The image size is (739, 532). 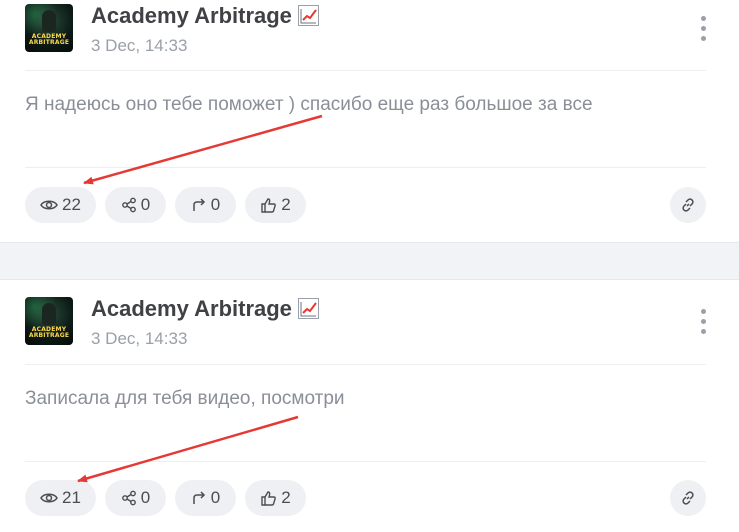 What do you see at coordinates (71, 497) in the screenshot?
I see `views-count: 21` at bounding box center [71, 497].